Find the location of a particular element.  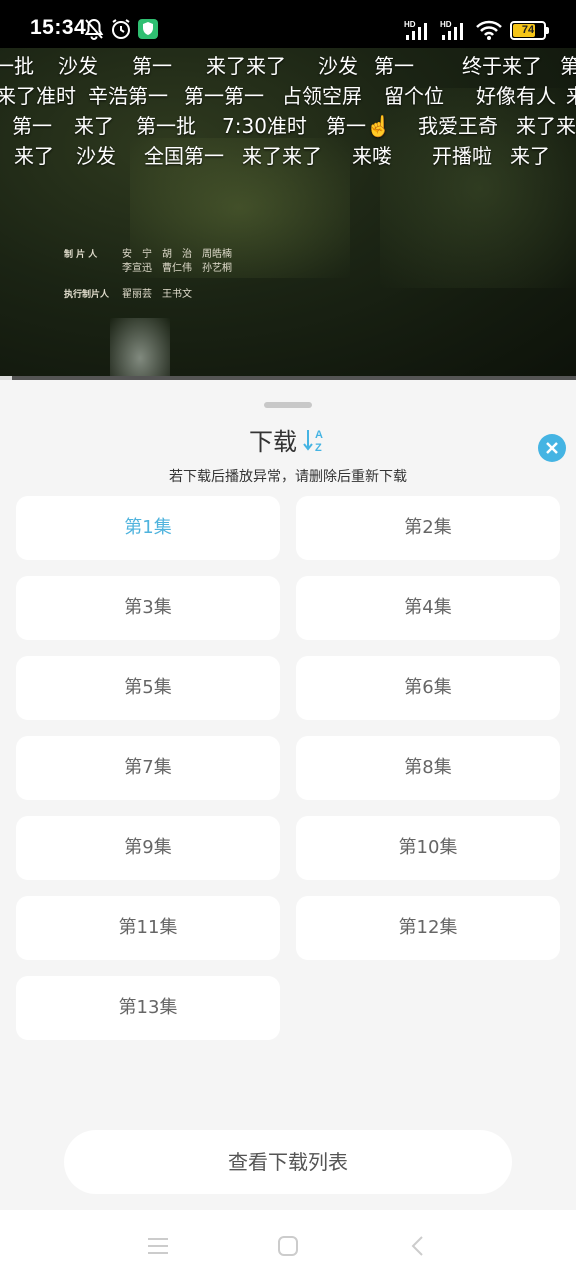

danmaku-comment: 第一☝️ is located at coordinates (358, 126).